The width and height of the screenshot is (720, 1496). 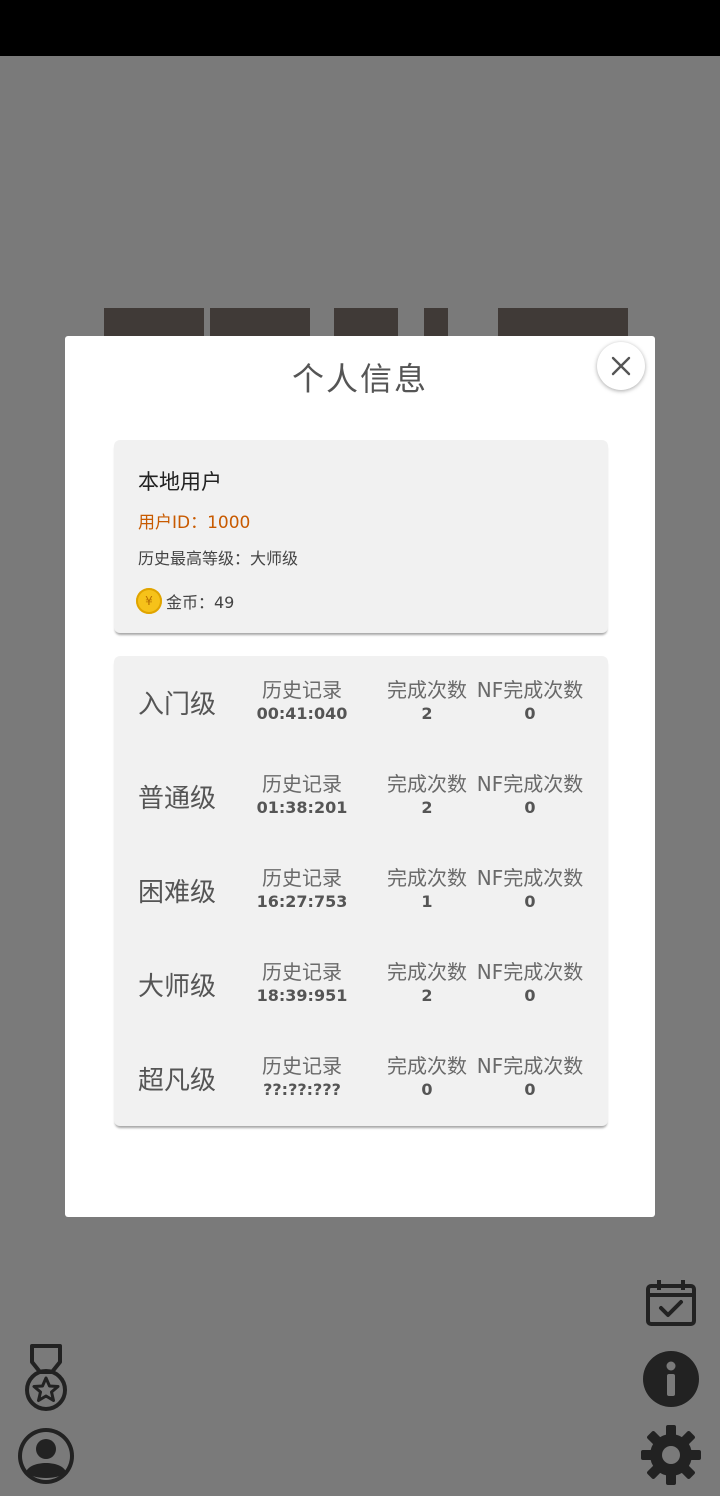 I want to click on user-id: 用户ID：1000, so click(x=194, y=523).